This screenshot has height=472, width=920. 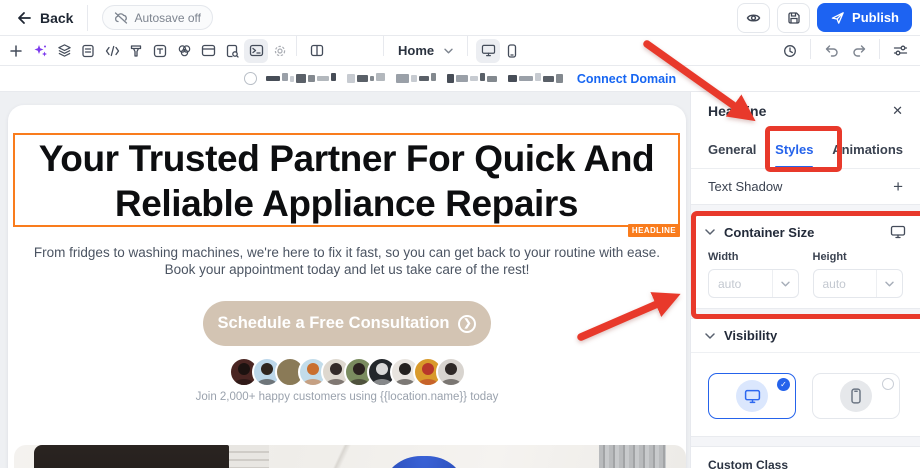 I want to click on sliders-icon, so click(x=900, y=50).